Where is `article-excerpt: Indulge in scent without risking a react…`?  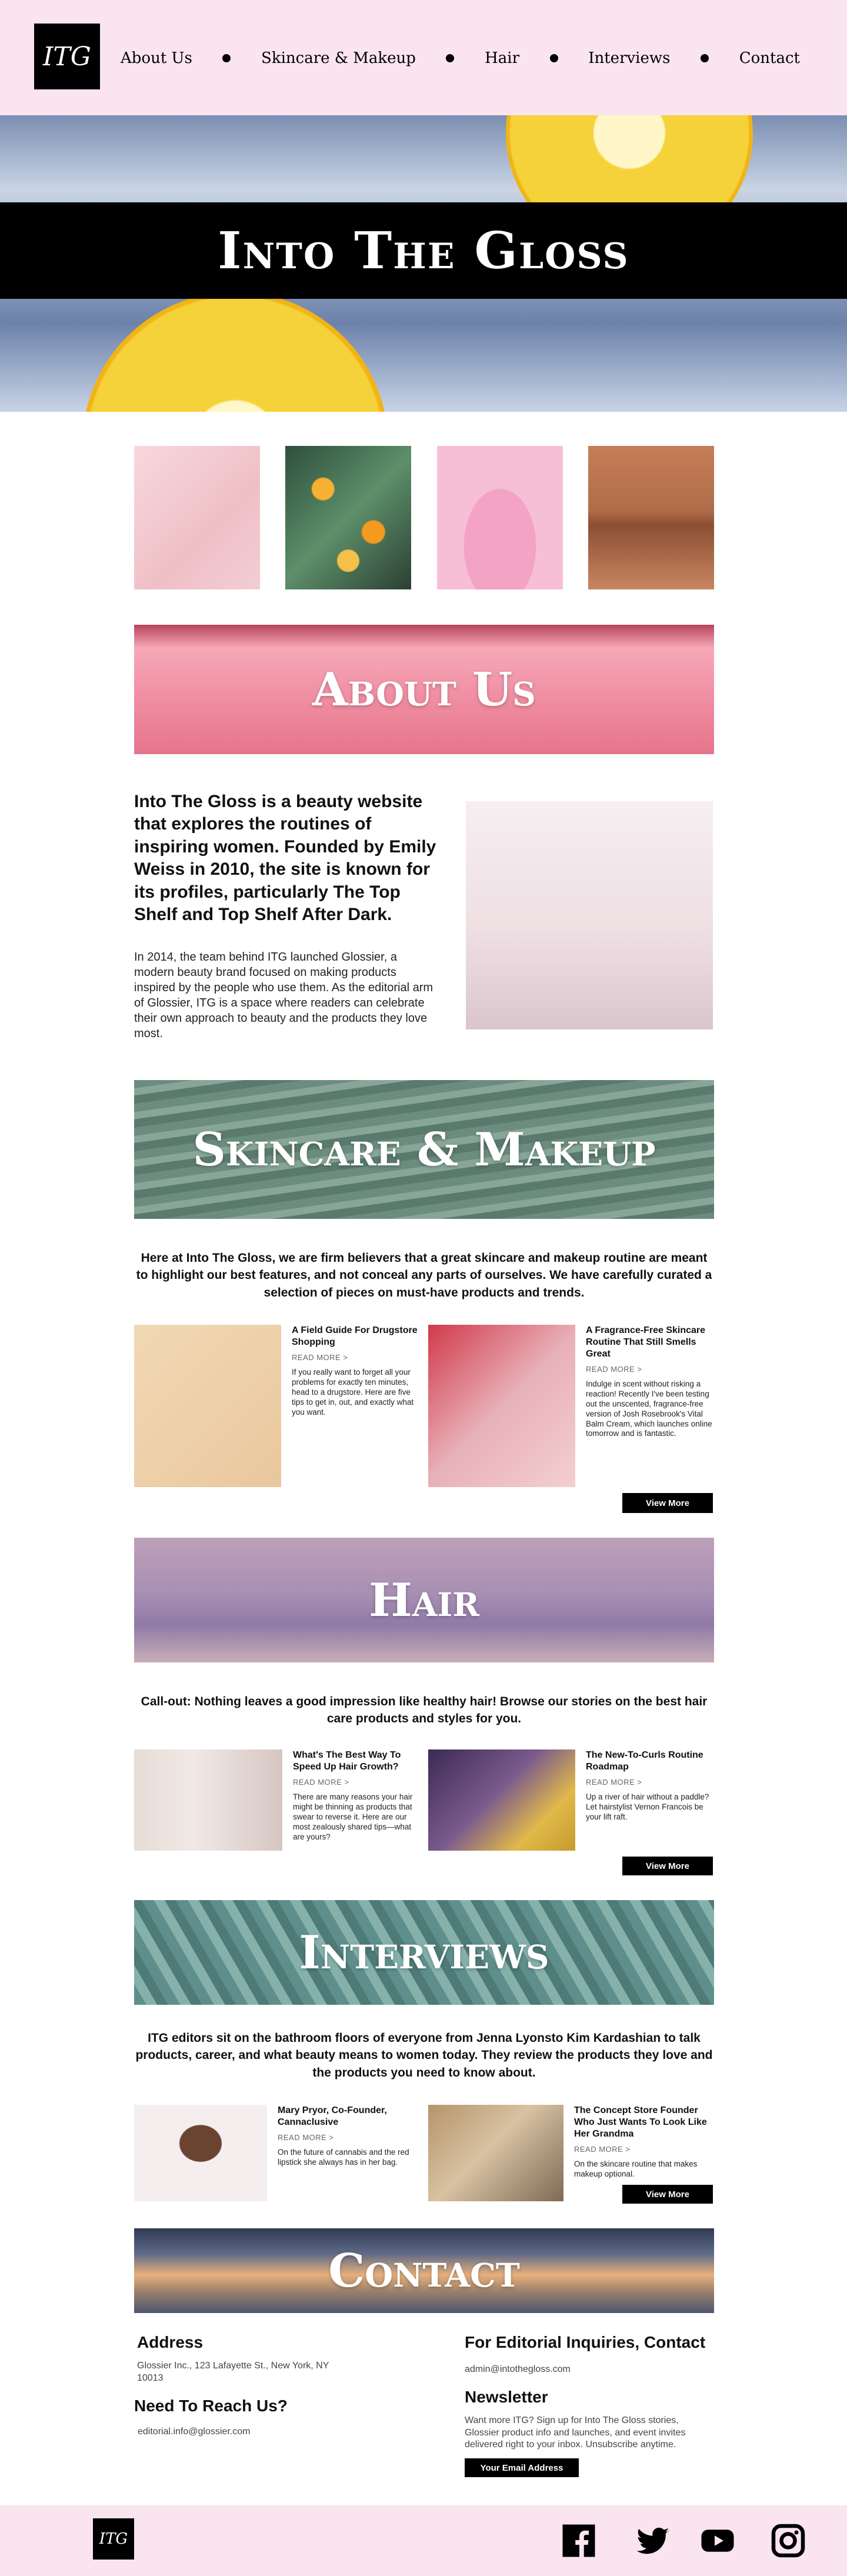 article-excerpt: Indulge in scent without risking a react… is located at coordinates (649, 1408).